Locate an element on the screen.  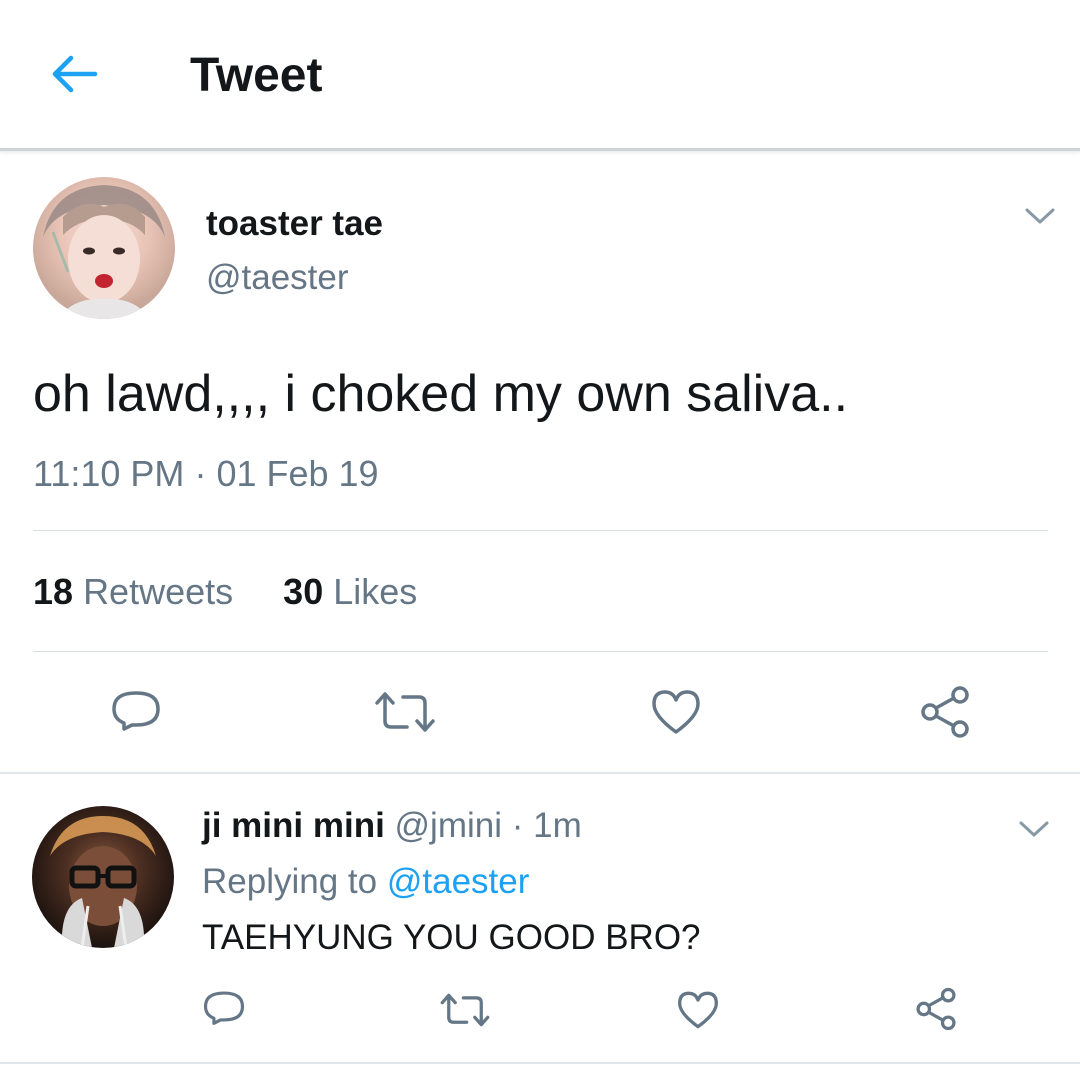
reply-author-avatar is located at coordinates (103, 877).